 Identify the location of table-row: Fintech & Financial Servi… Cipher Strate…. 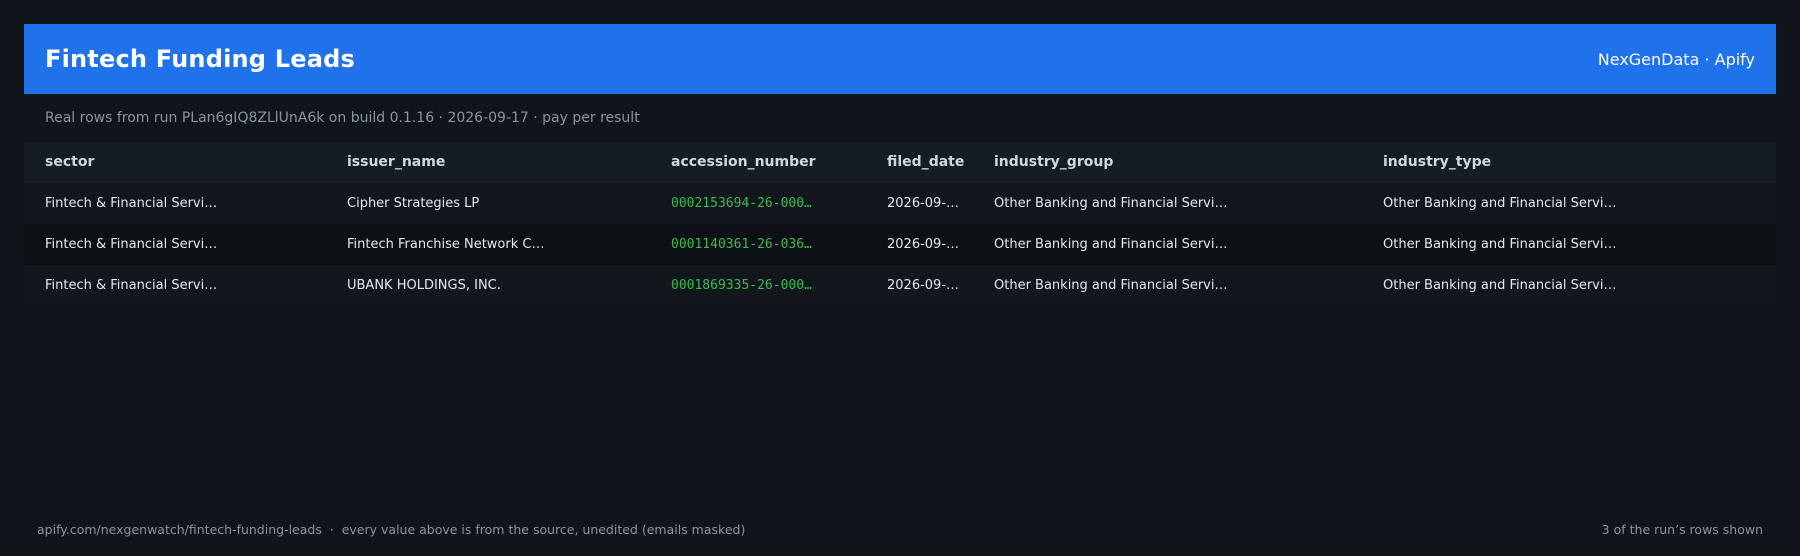
(900, 203).